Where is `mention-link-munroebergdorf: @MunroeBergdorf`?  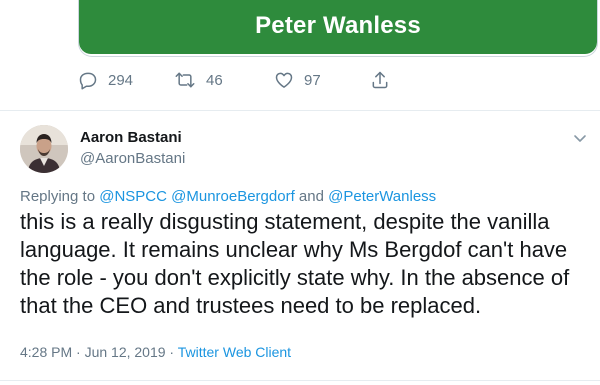
mention-link-munroebergdorf: @MunroeBergdorf is located at coordinates (233, 196).